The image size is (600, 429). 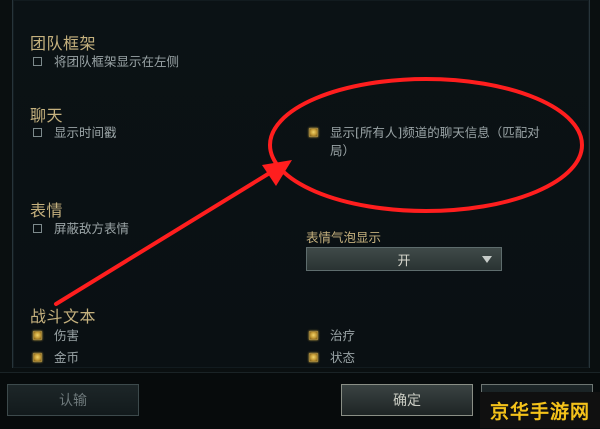 I want to click on option-gold: 金币, so click(x=56, y=358).